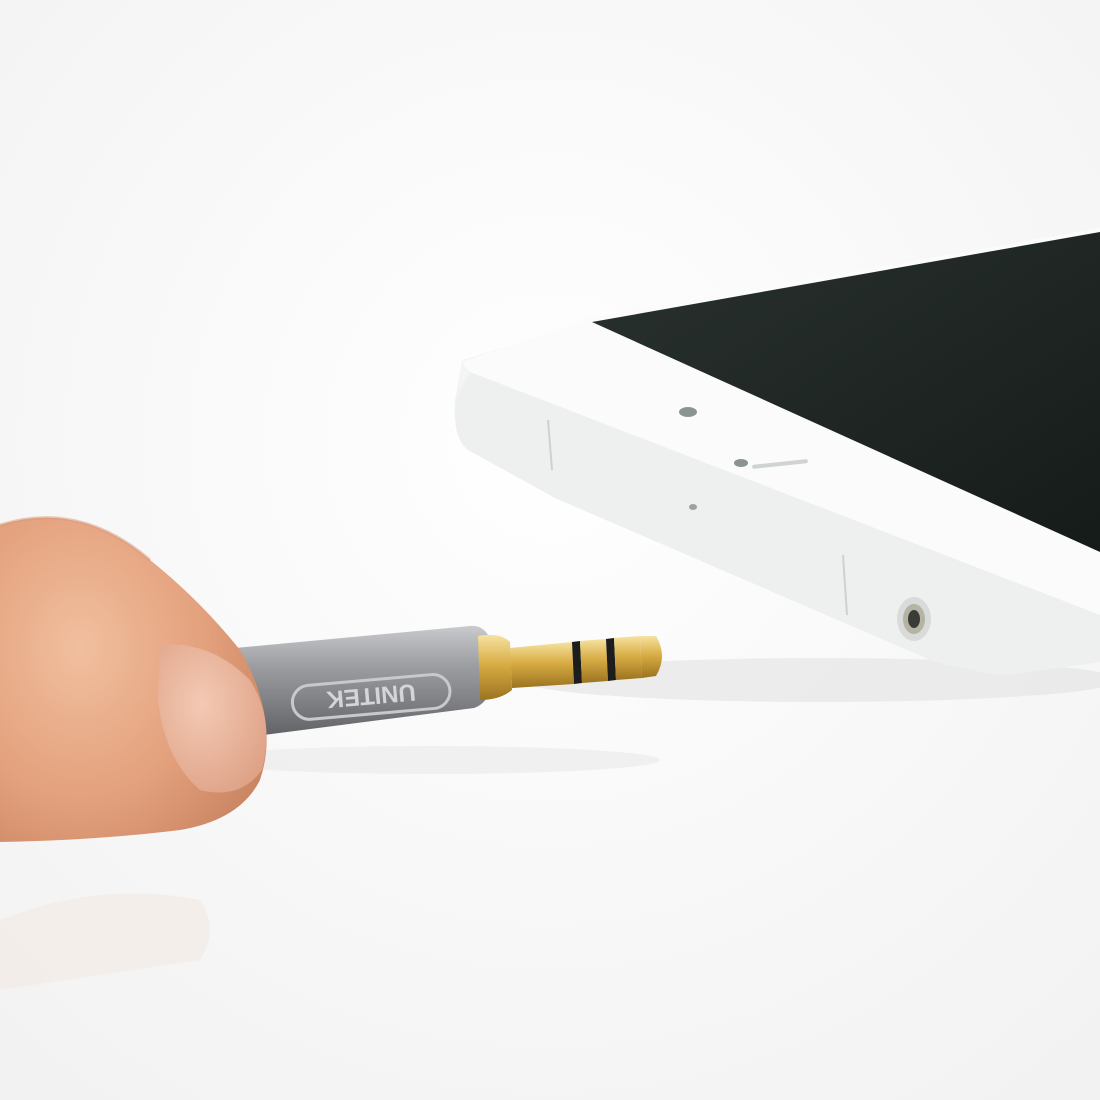 The height and width of the screenshot is (1100, 1100). I want to click on headphone-jack, so click(914, 619).